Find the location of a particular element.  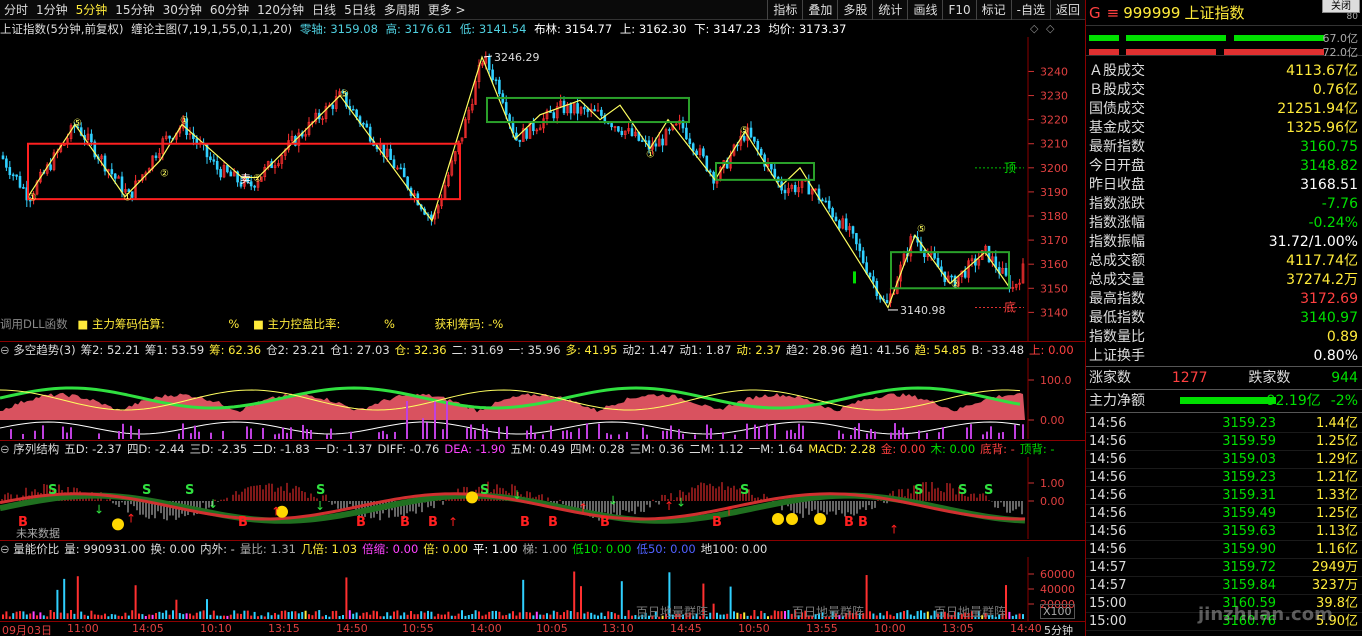

period-tab-2: 5分钟 is located at coordinates (92, 9).